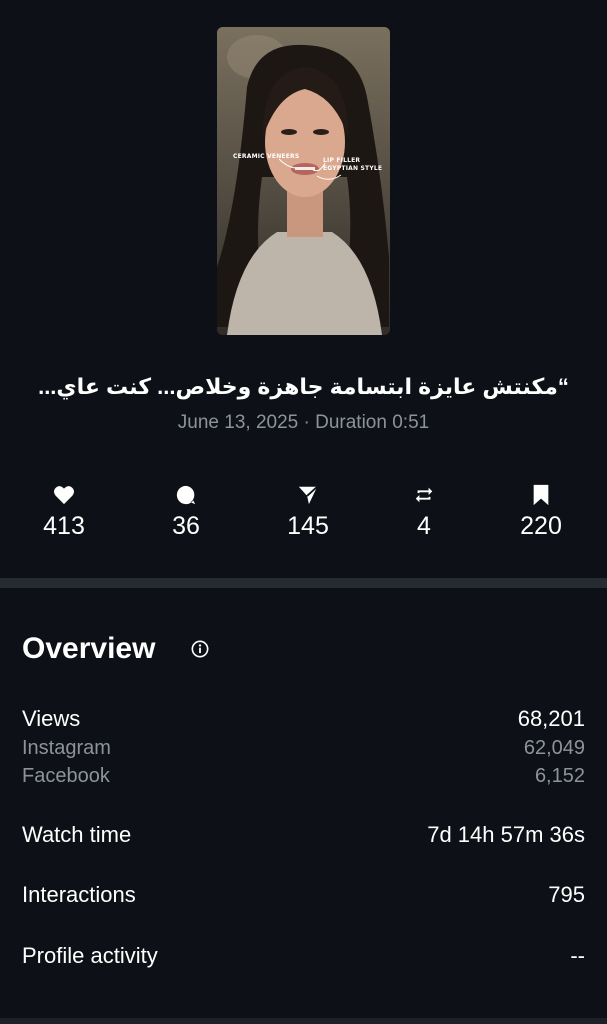  Describe the element at coordinates (64, 526) in the screenshot. I see `likes-count: 413` at that location.